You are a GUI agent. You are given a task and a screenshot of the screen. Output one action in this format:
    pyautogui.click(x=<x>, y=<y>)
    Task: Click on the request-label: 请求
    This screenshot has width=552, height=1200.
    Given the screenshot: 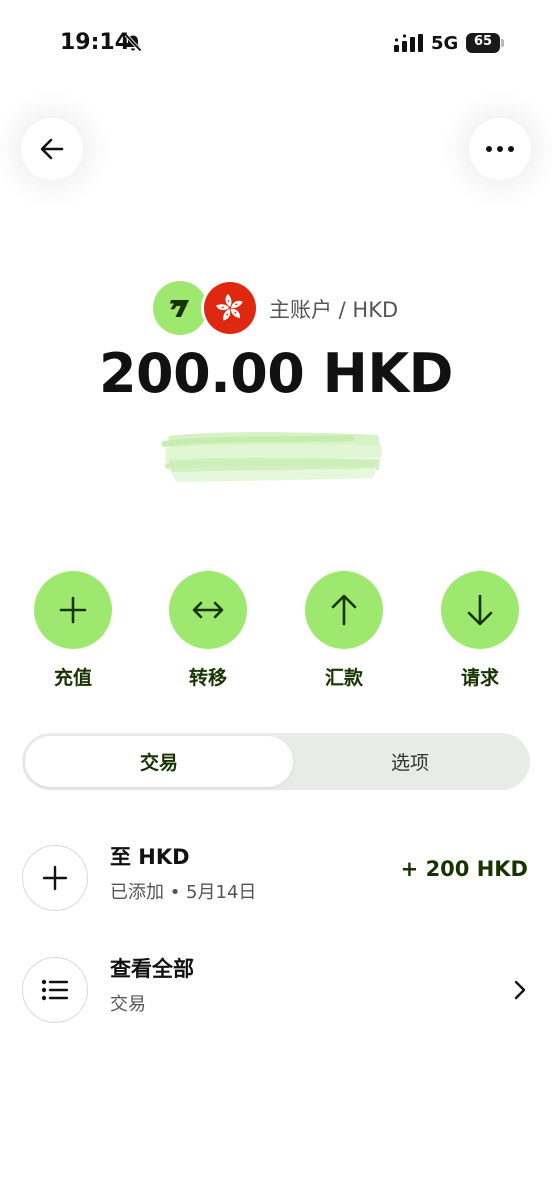 What is the action you would take?
    pyautogui.click(x=479, y=678)
    